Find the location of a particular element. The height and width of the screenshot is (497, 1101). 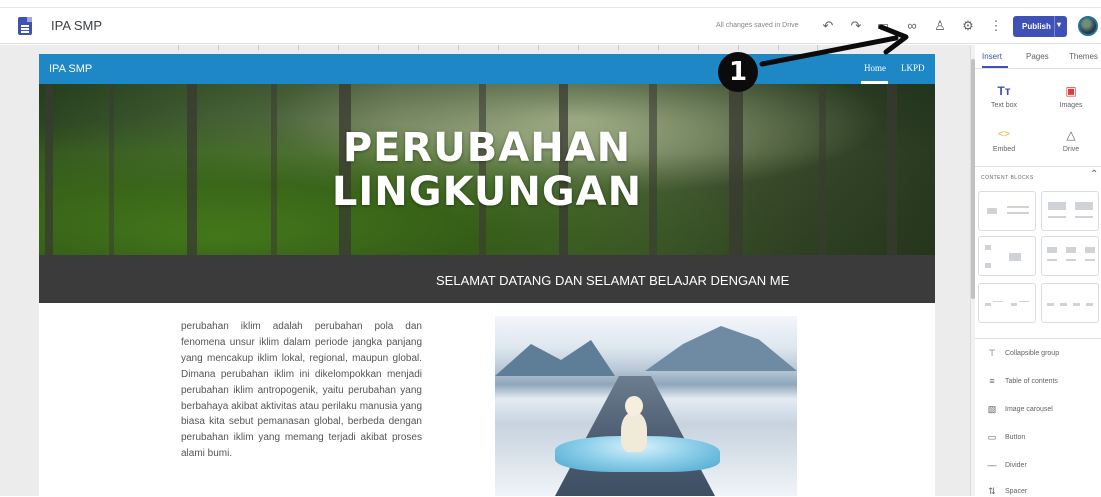

drive-icon: △ is located at coordinates (1071, 135).